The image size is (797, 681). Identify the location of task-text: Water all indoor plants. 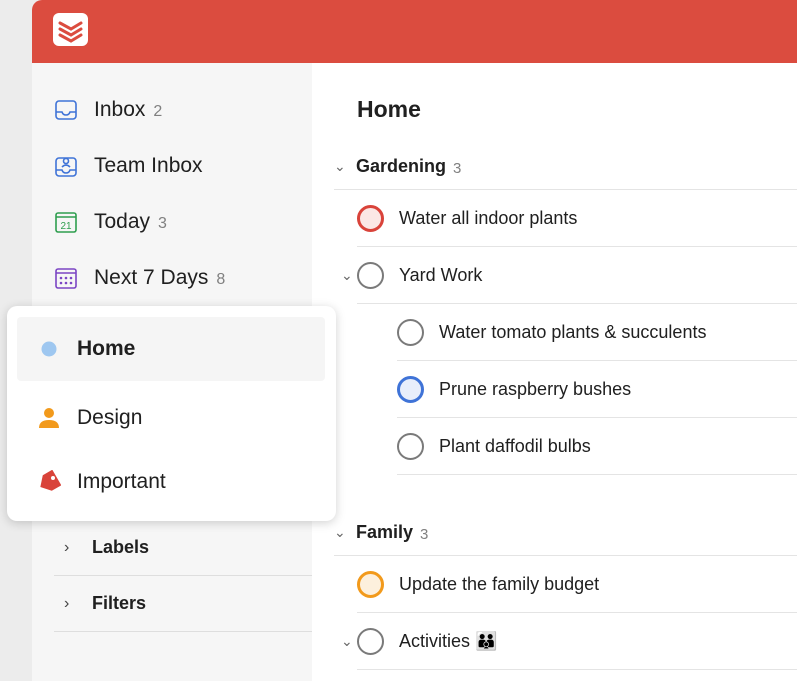
(488, 217).